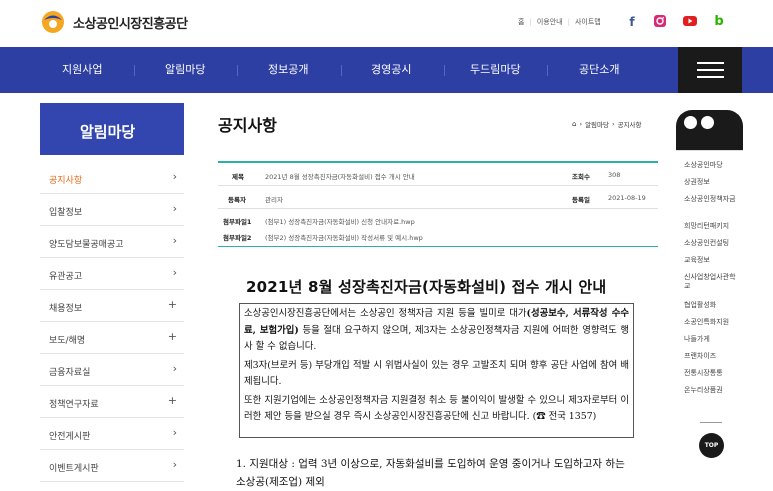 Image resolution: width=773 pixels, height=491 pixels. I want to click on sidebar-item-label: 금융자료실, so click(70, 373).